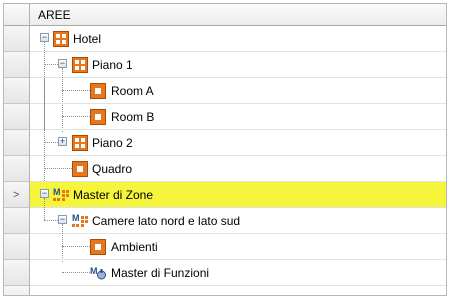  Describe the element at coordinates (238, 247) in the screenshot. I see `tree-cell: Ambienti` at that location.